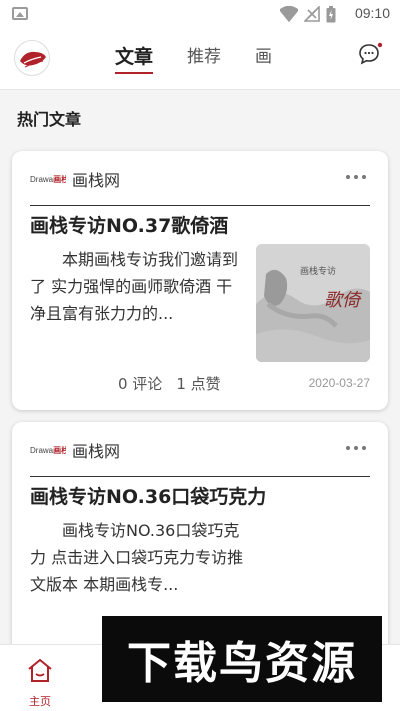 Image resolution: width=400 pixels, height=711 pixels. I want to click on article-thumbnail-art: 画栈专访 歌倚, so click(313, 303).